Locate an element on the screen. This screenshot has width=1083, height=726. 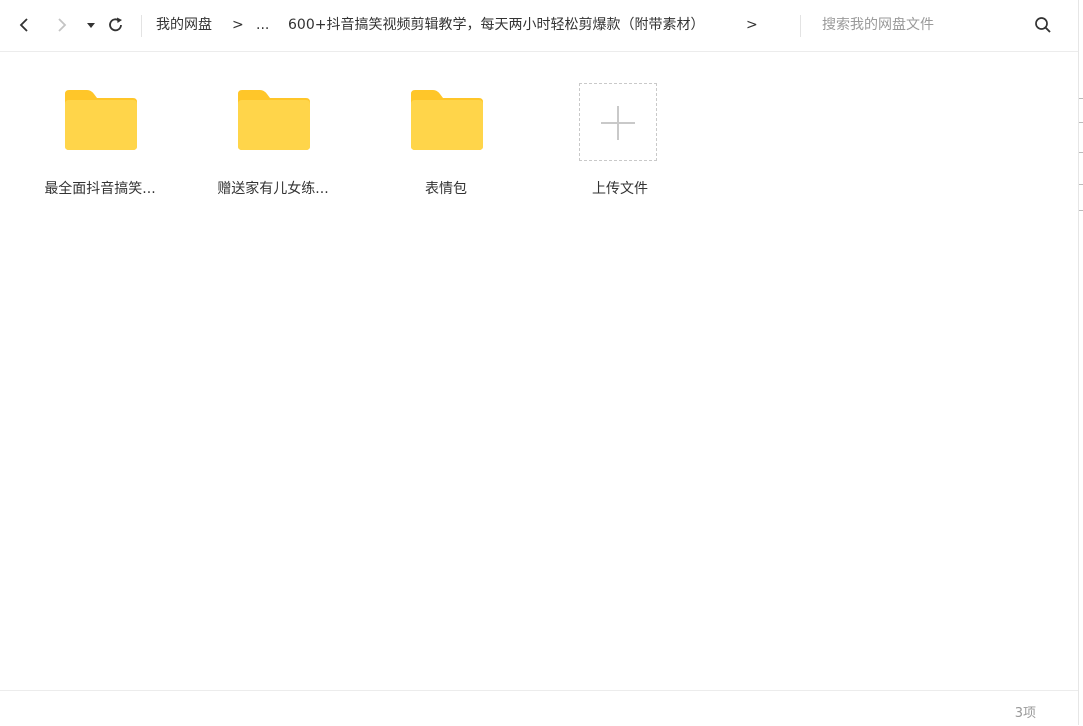
upload-file-button: 上传文件 is located at coordinates (620, 145).